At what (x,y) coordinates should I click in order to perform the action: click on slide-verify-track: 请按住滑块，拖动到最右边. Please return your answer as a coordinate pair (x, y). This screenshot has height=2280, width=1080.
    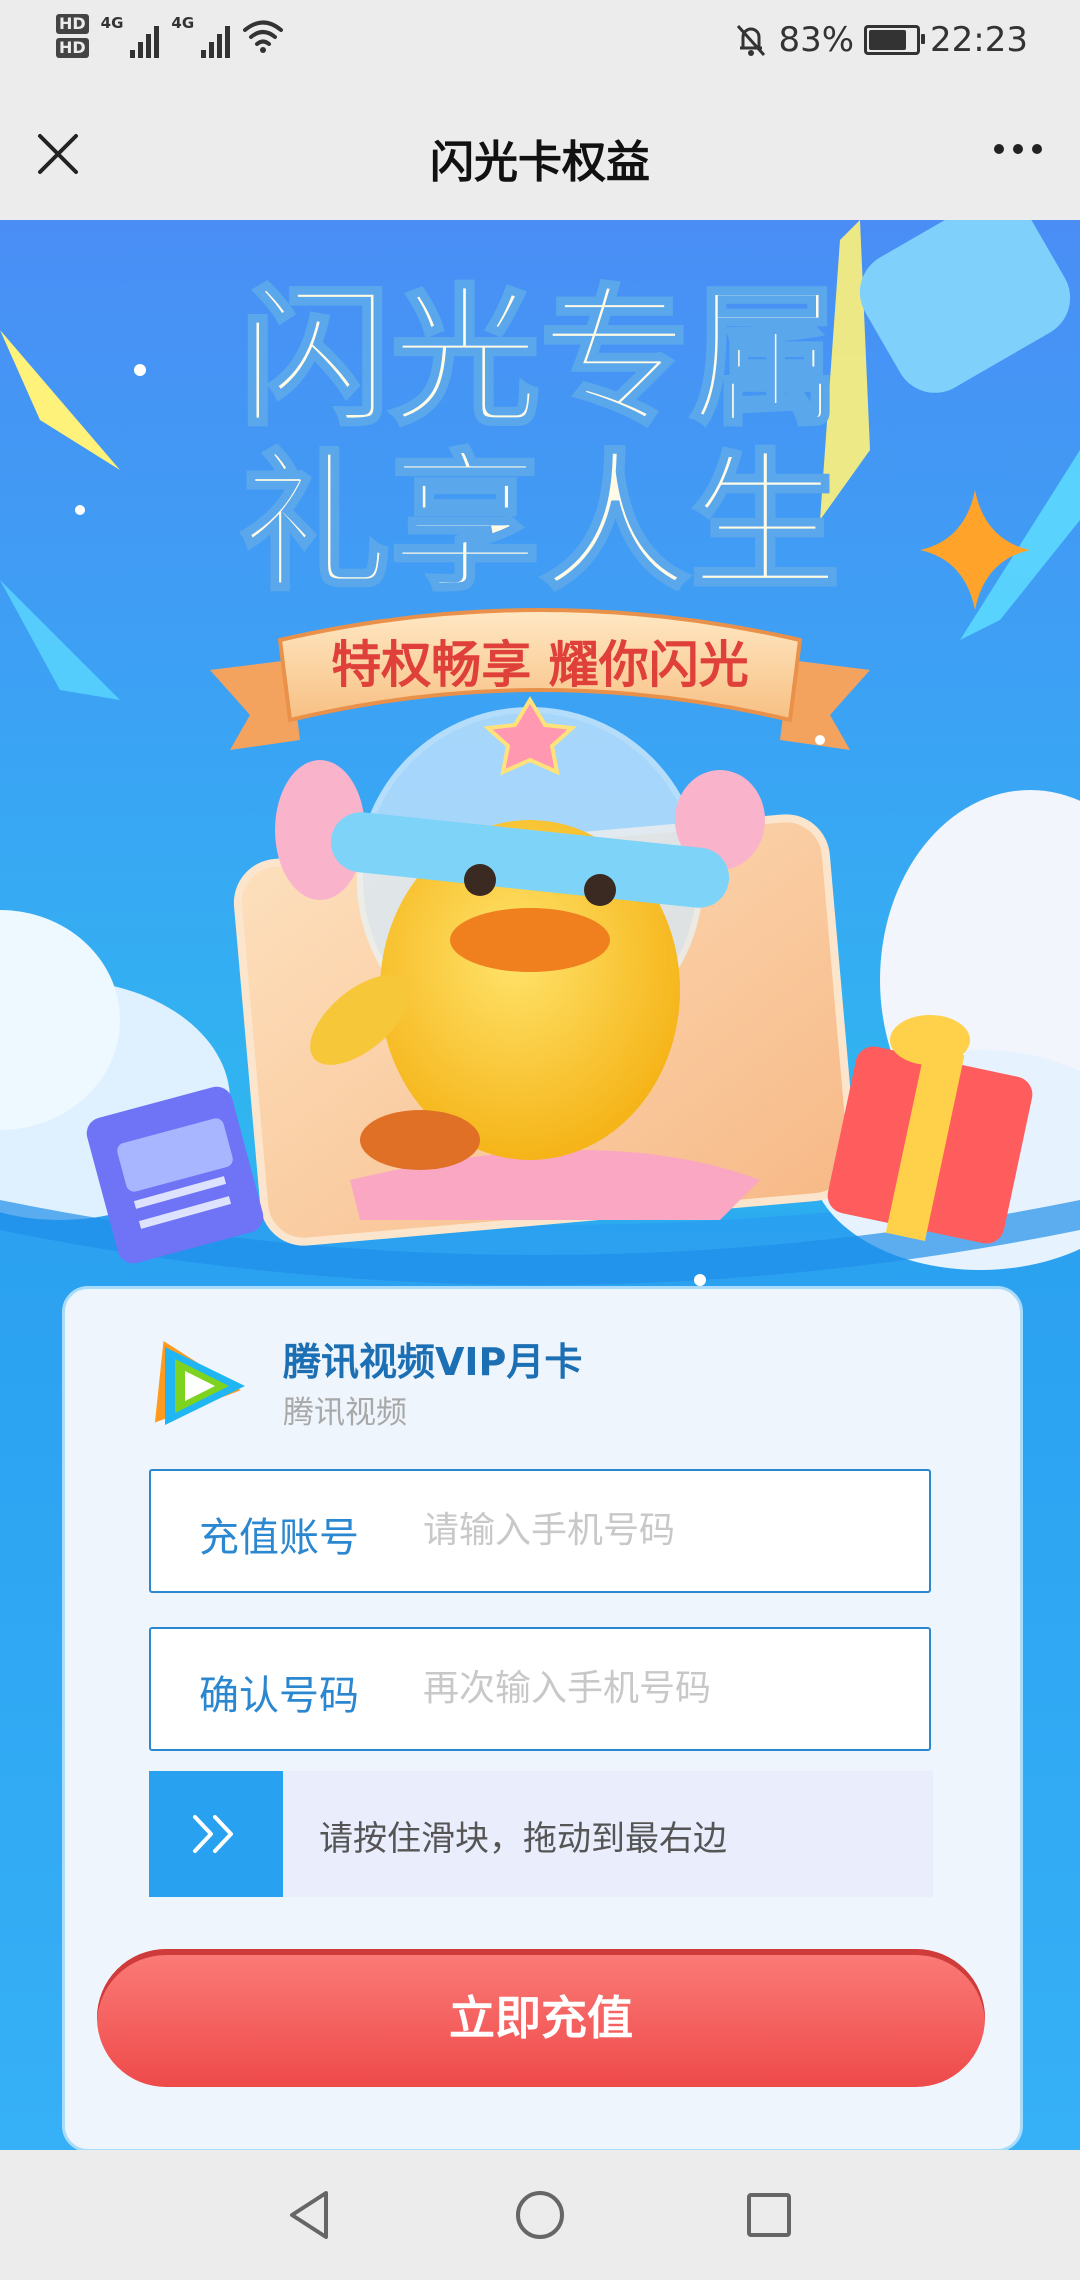
    Looking at the image, I should click on (541, 1834).